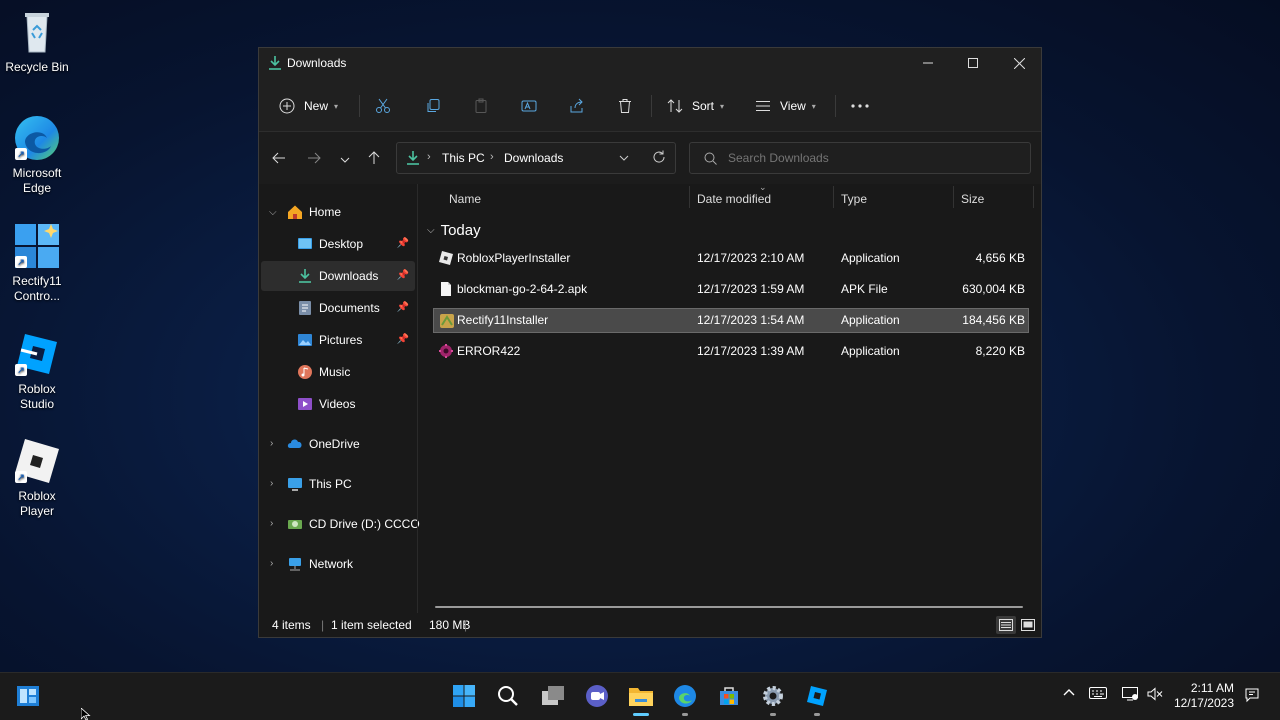 Image resolution: width=1280 pixels, height=720 pixels. I want to click on desktop-icon-roblox-studio: ↗ Roblox Studio, so click(37, 371).